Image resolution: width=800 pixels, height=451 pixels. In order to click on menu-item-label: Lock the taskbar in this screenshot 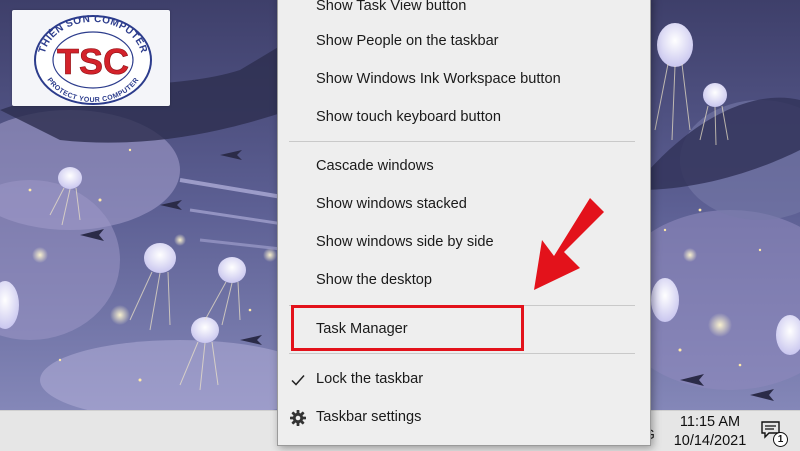, I will do `click(370, 379)`.